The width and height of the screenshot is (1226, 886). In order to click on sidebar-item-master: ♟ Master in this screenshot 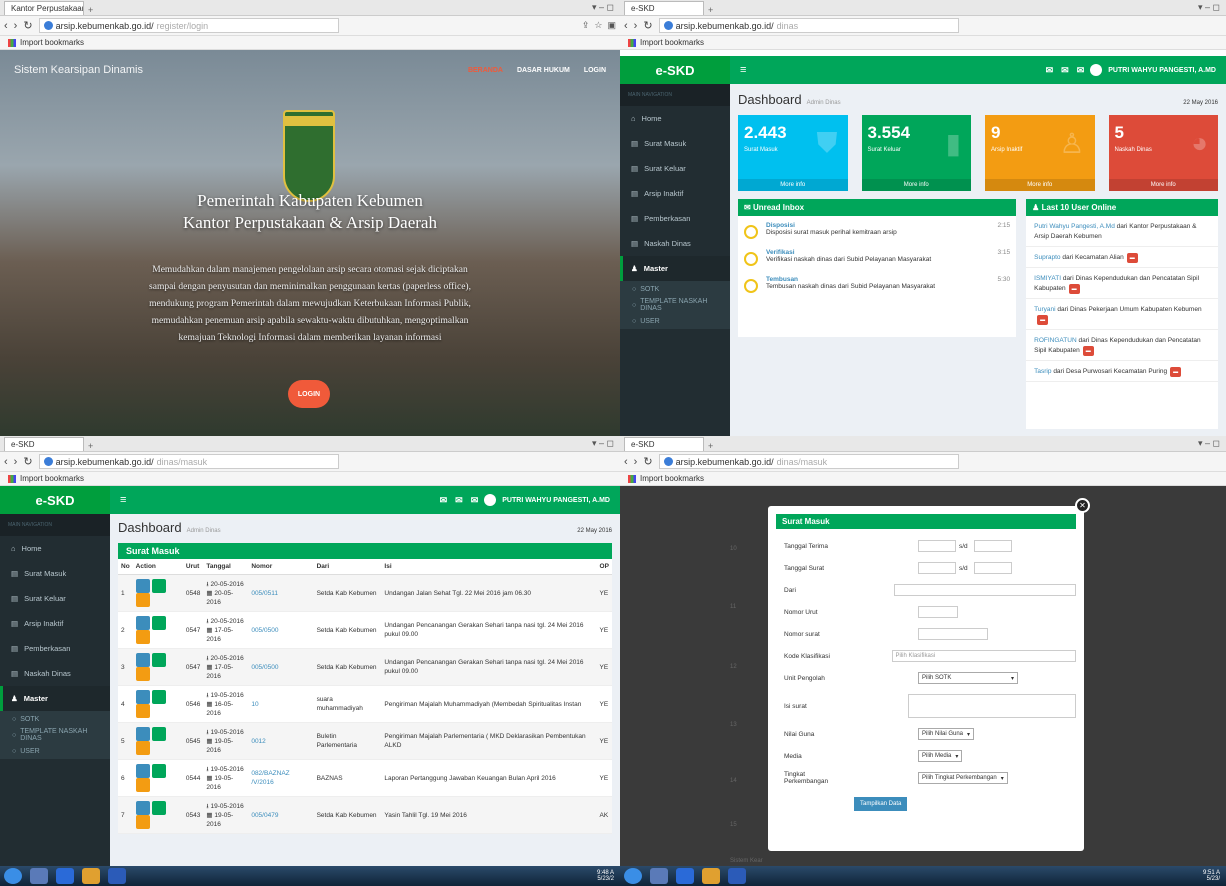, I will do `click(55, 698)`.